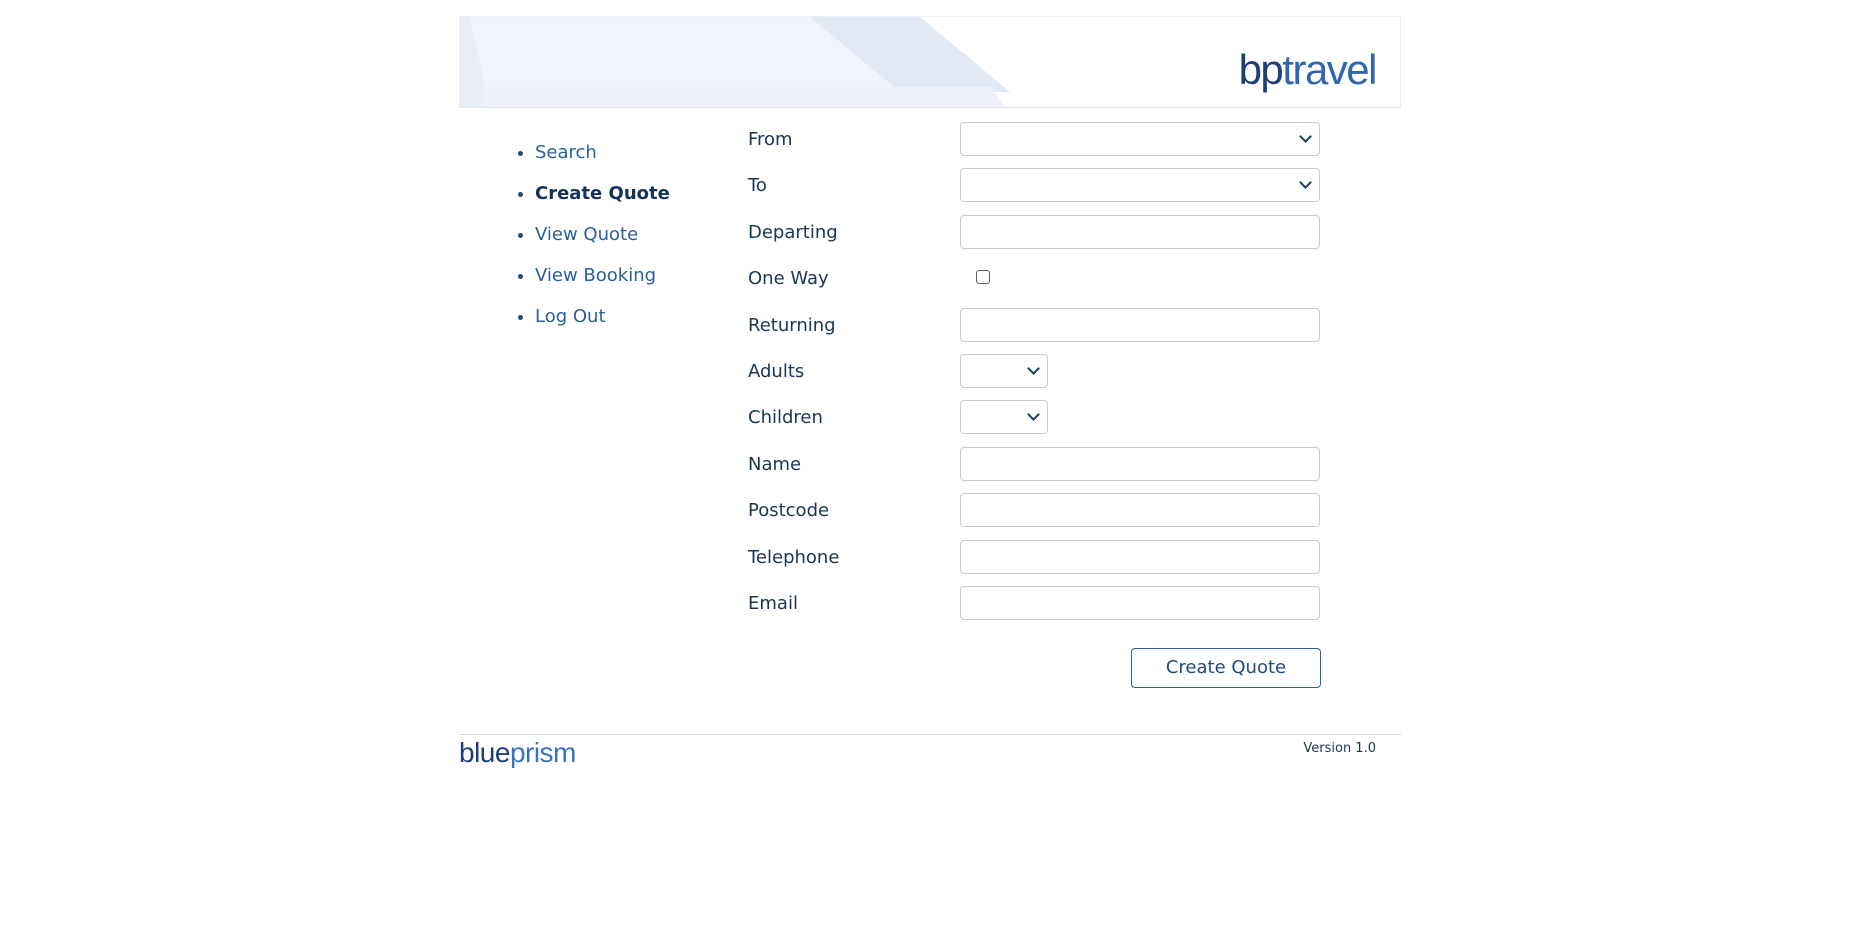 This screenshot has height=932, width=1852. What do you see at coordinates (1140, 556) in the screenshot?
I see `telephone-input` at bounding box center [1140, 556].